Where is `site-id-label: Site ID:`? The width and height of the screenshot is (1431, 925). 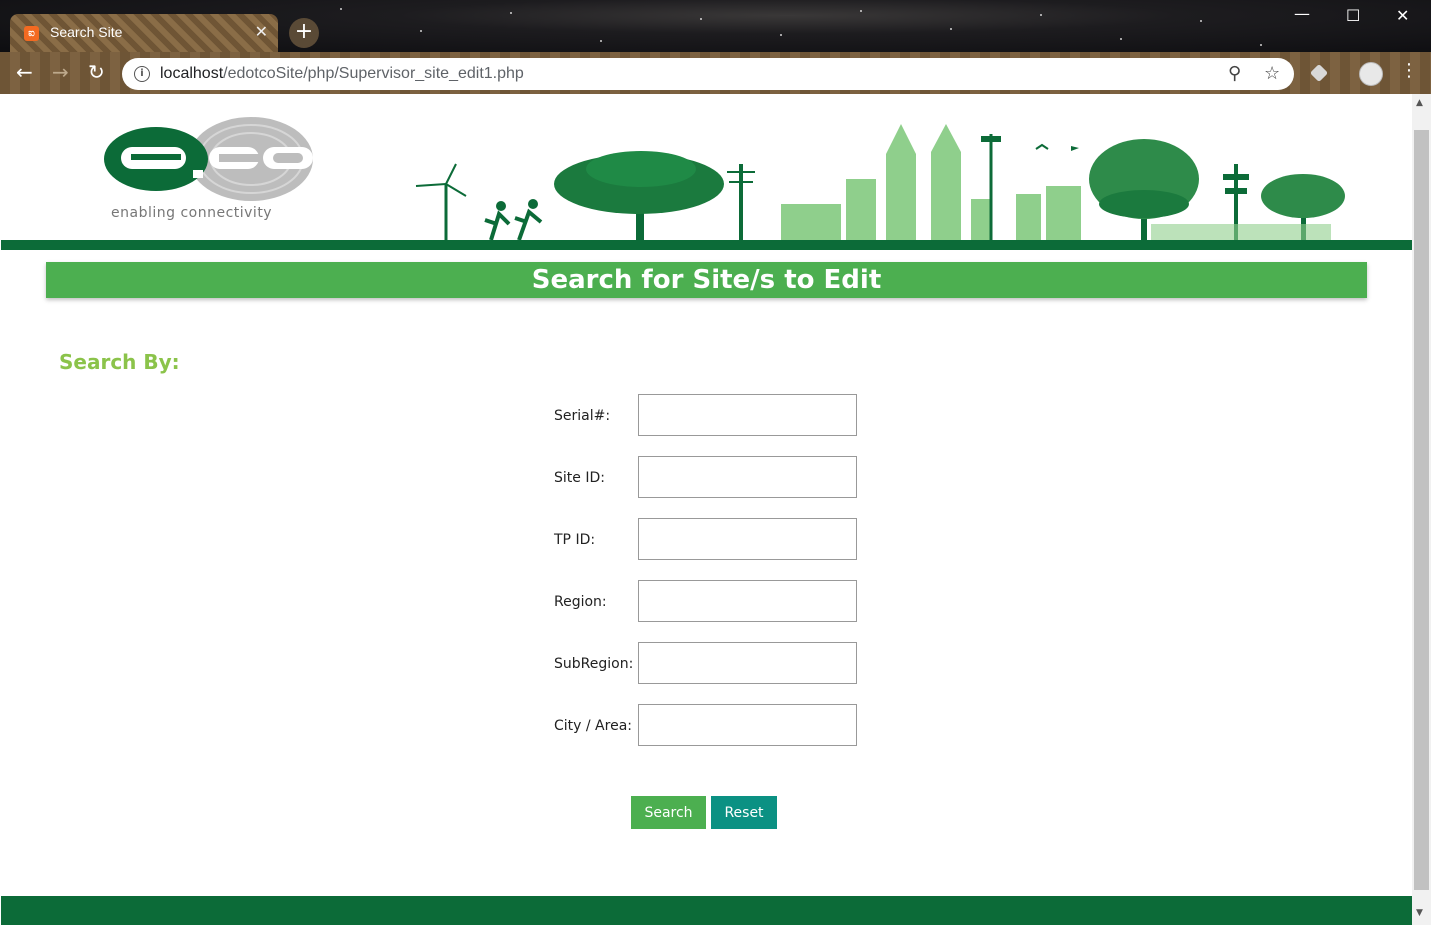 site-id-label: Site ID: is located at coordinates (579, 478).